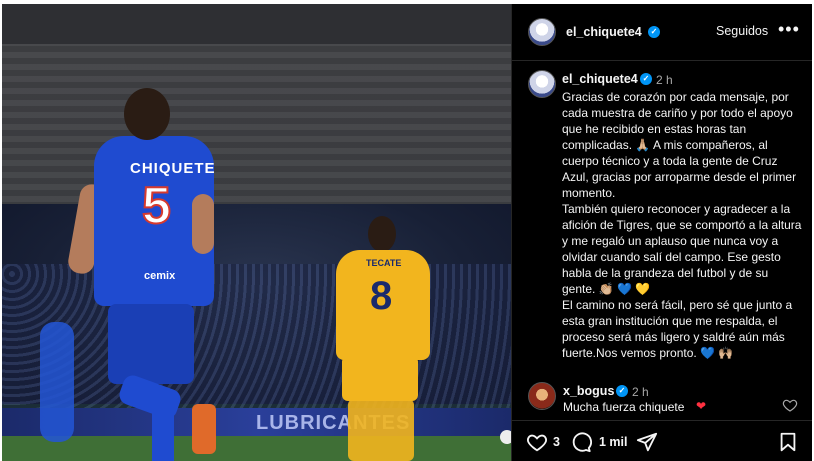 This screenshot has width=814, height=461. Describe the element at coordinates (542, 396) in the screenshot. I see `comment-avatar` at that location.